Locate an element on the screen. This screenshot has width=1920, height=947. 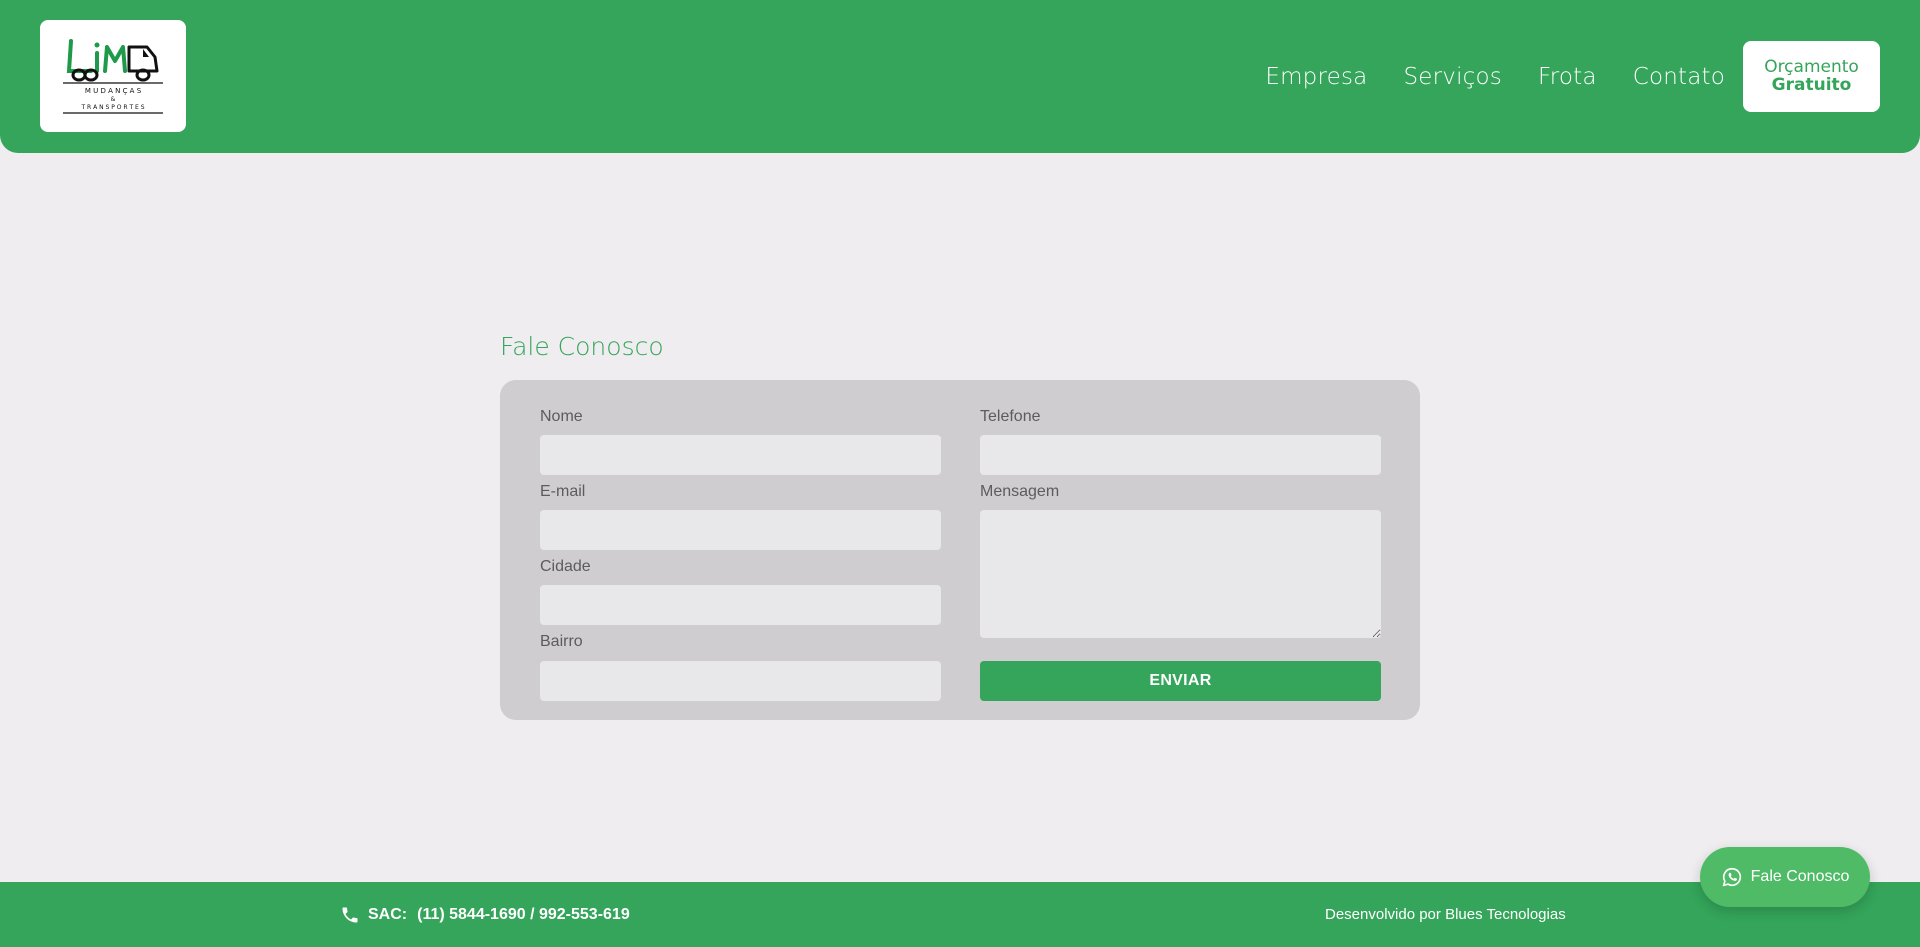
sac-phones: (11) 5844-1690 / 992-553-619 is located at coordinates (523, 915).